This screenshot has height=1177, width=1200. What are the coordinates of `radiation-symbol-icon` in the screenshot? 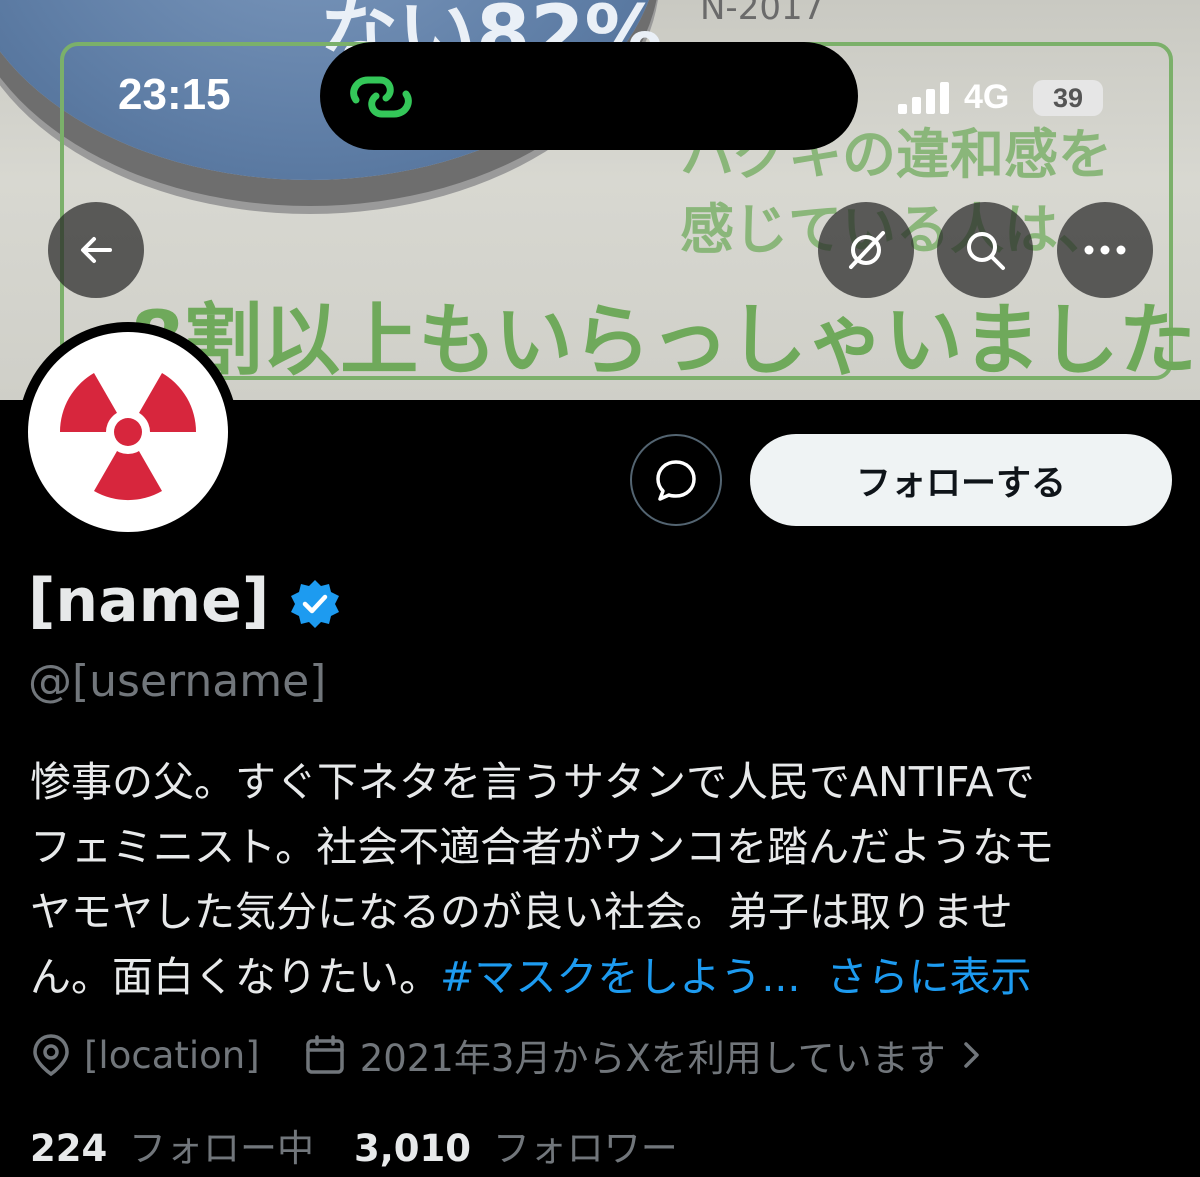 It's located at (128, 437).